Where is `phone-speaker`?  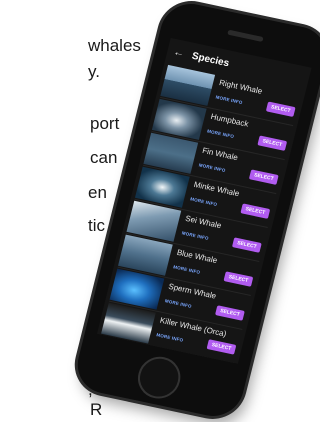
phone-speaker is located at coordinates (245, 36).